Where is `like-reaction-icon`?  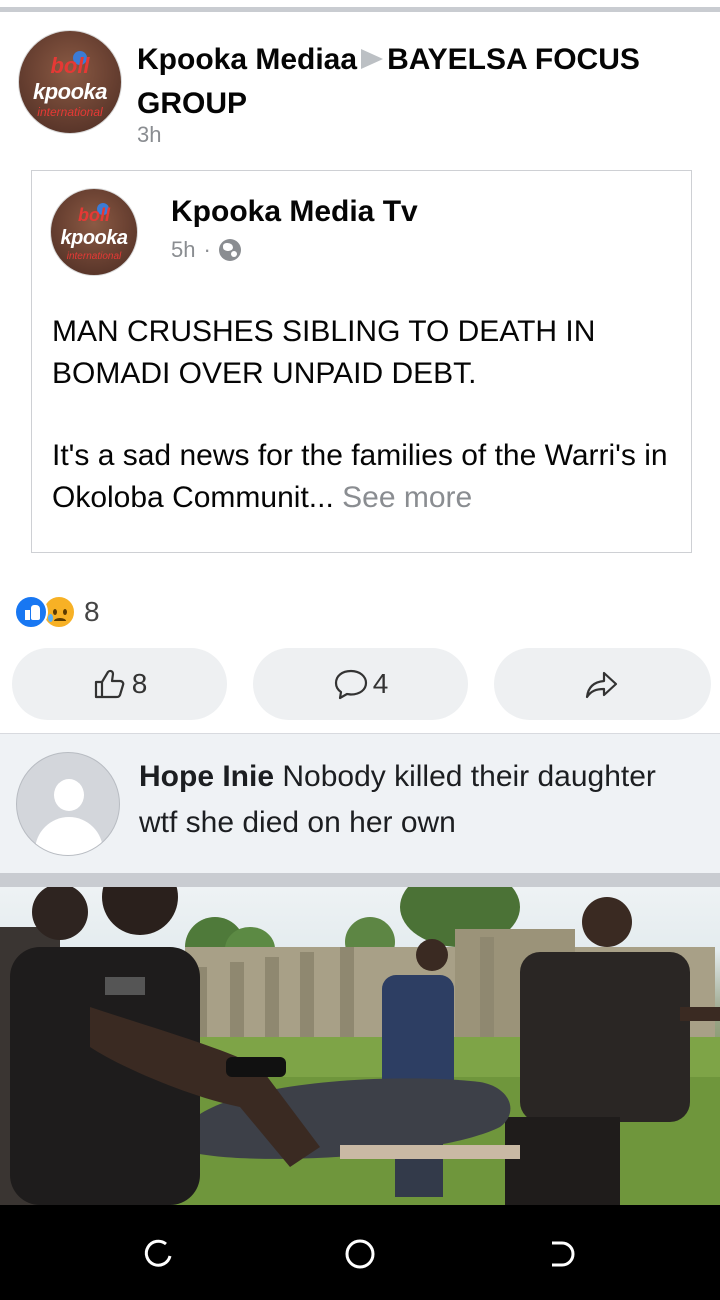
like-reaction-icon is located at coordinates (31, 612).